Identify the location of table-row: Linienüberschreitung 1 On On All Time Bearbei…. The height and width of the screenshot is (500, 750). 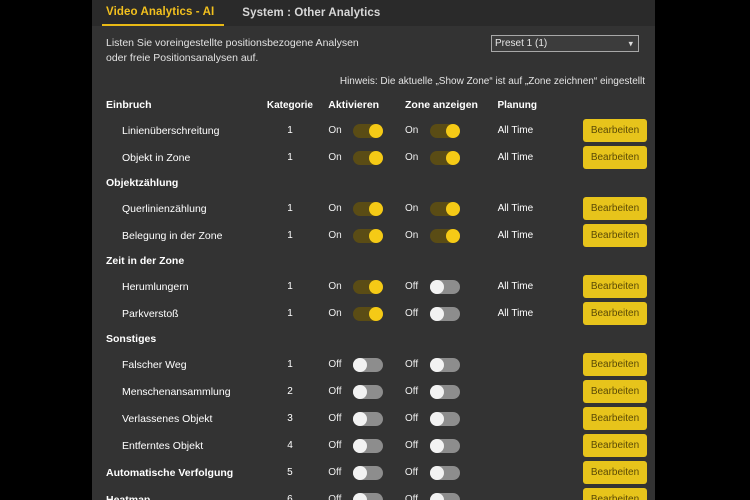
(373, 130).